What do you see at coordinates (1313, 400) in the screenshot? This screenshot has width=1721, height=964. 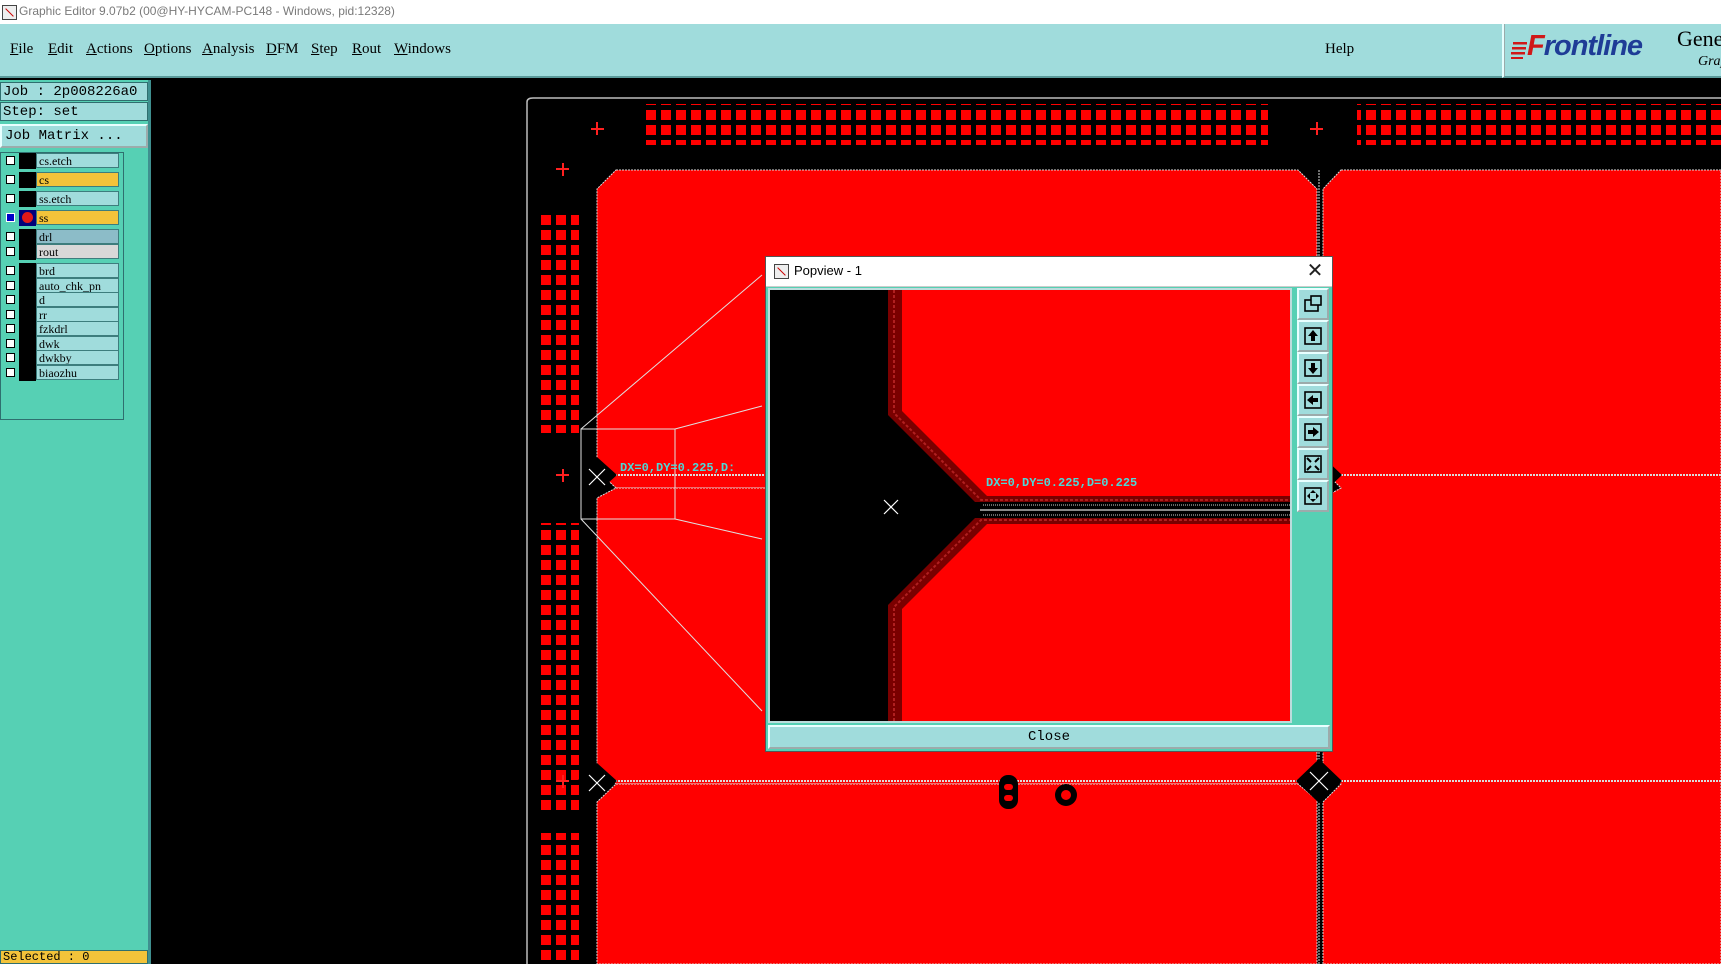 I see `pan-left-icon` at bounding box center [1313, 400].